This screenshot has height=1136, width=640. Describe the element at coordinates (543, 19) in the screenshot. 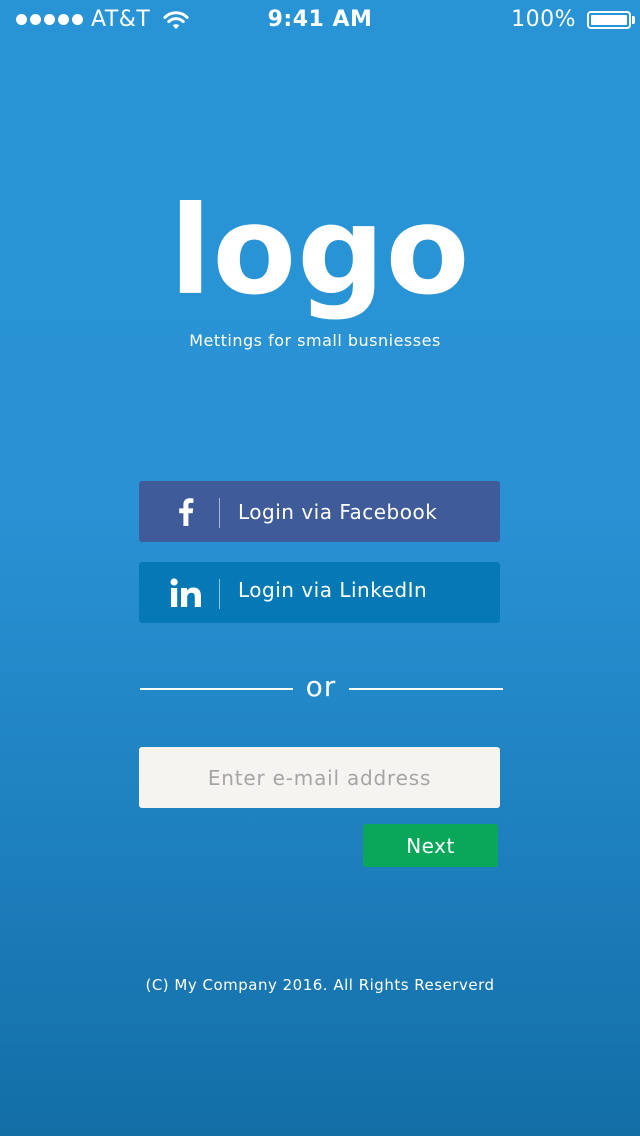

I see `battery-percentage: 100%` at that location.